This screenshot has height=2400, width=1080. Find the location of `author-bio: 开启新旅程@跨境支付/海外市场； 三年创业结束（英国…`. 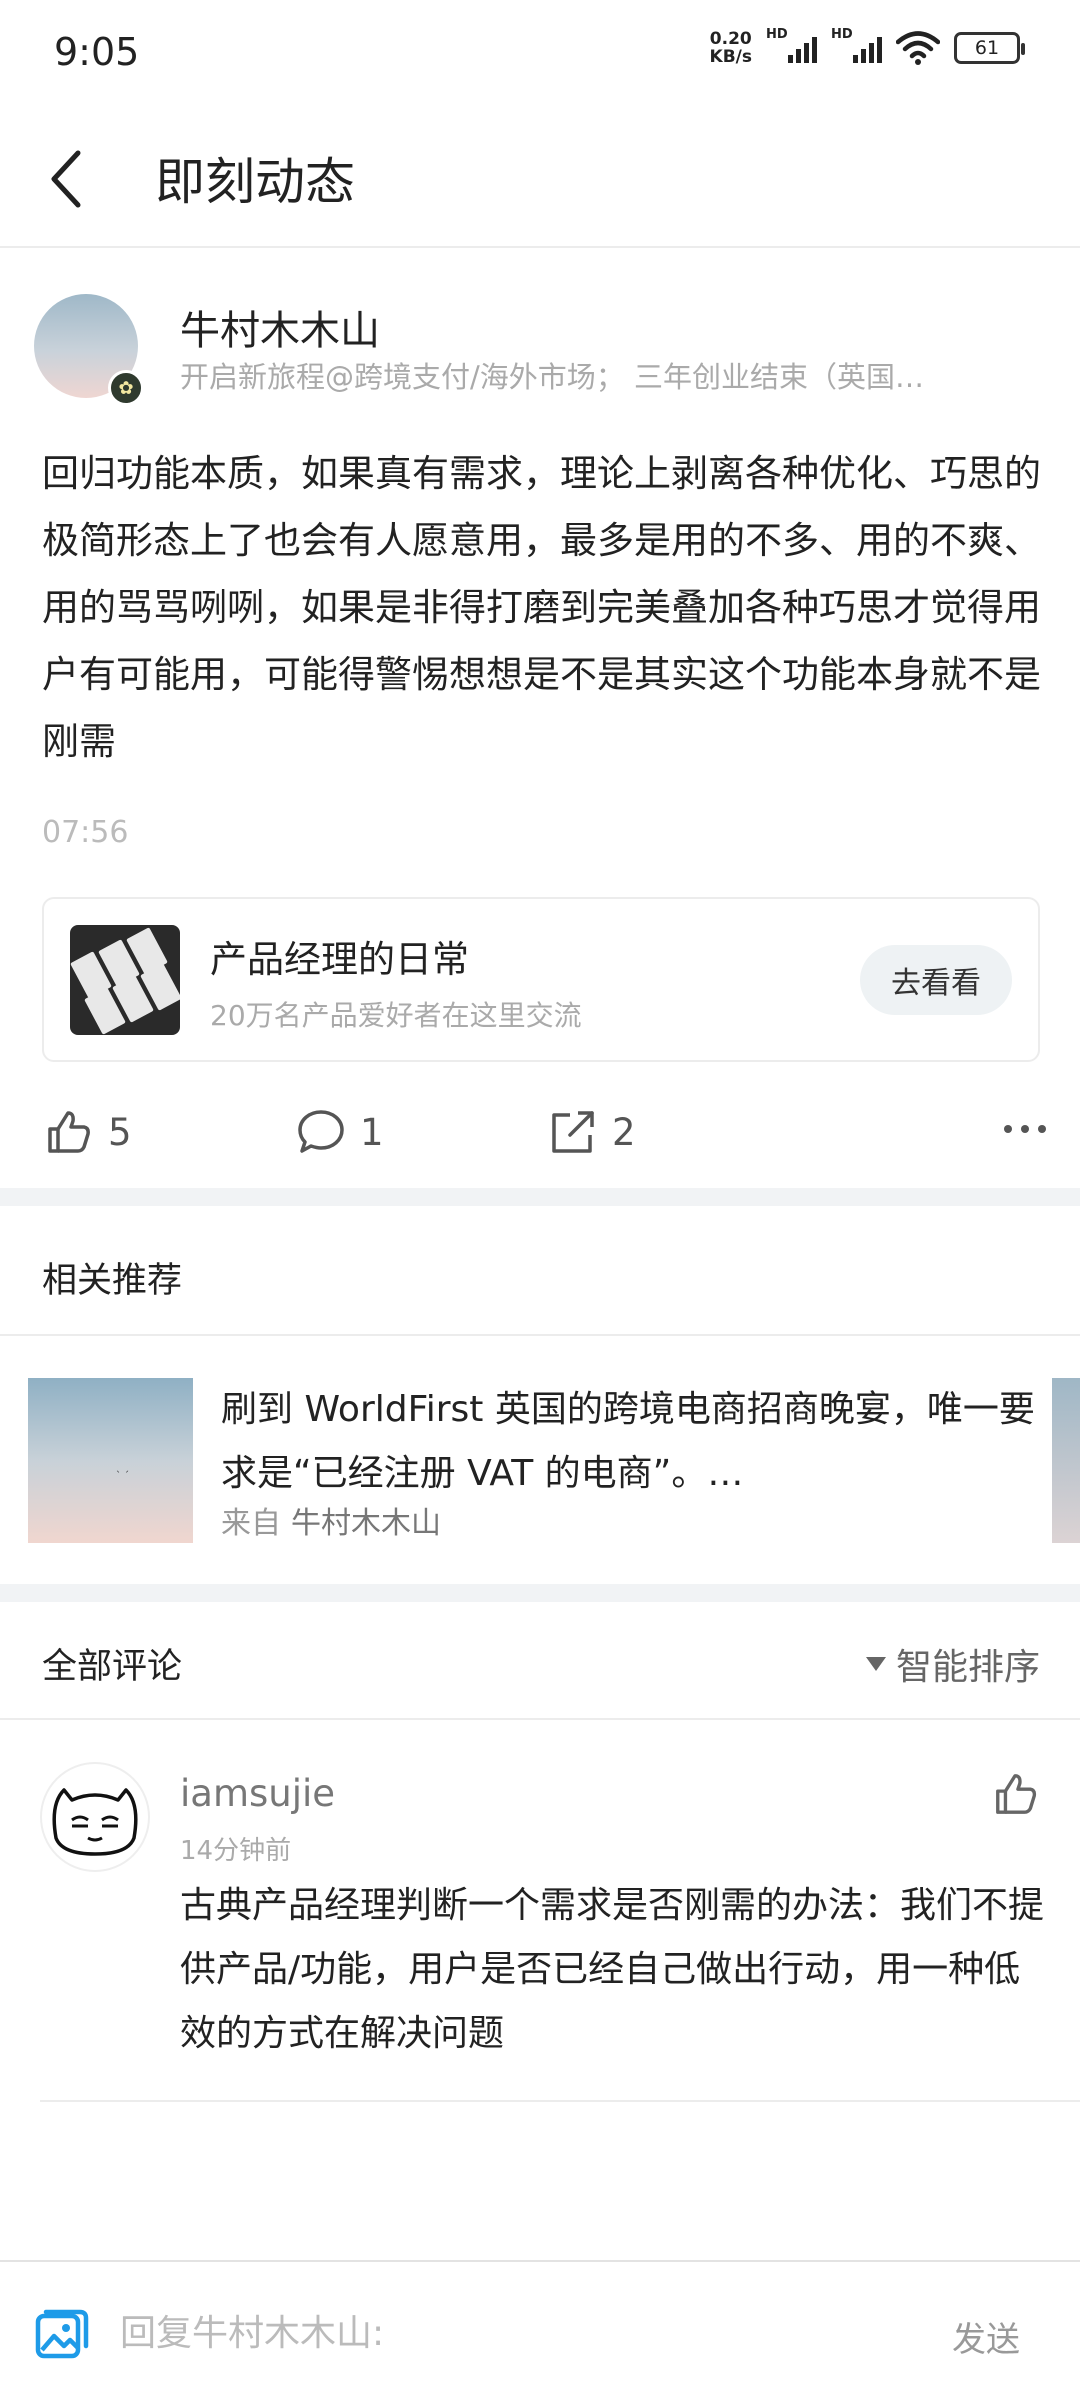

author-bio: 开启新旅程@跨境支付/海外市场； 三年创业结束（英国… is located at coordinates (552, 377).